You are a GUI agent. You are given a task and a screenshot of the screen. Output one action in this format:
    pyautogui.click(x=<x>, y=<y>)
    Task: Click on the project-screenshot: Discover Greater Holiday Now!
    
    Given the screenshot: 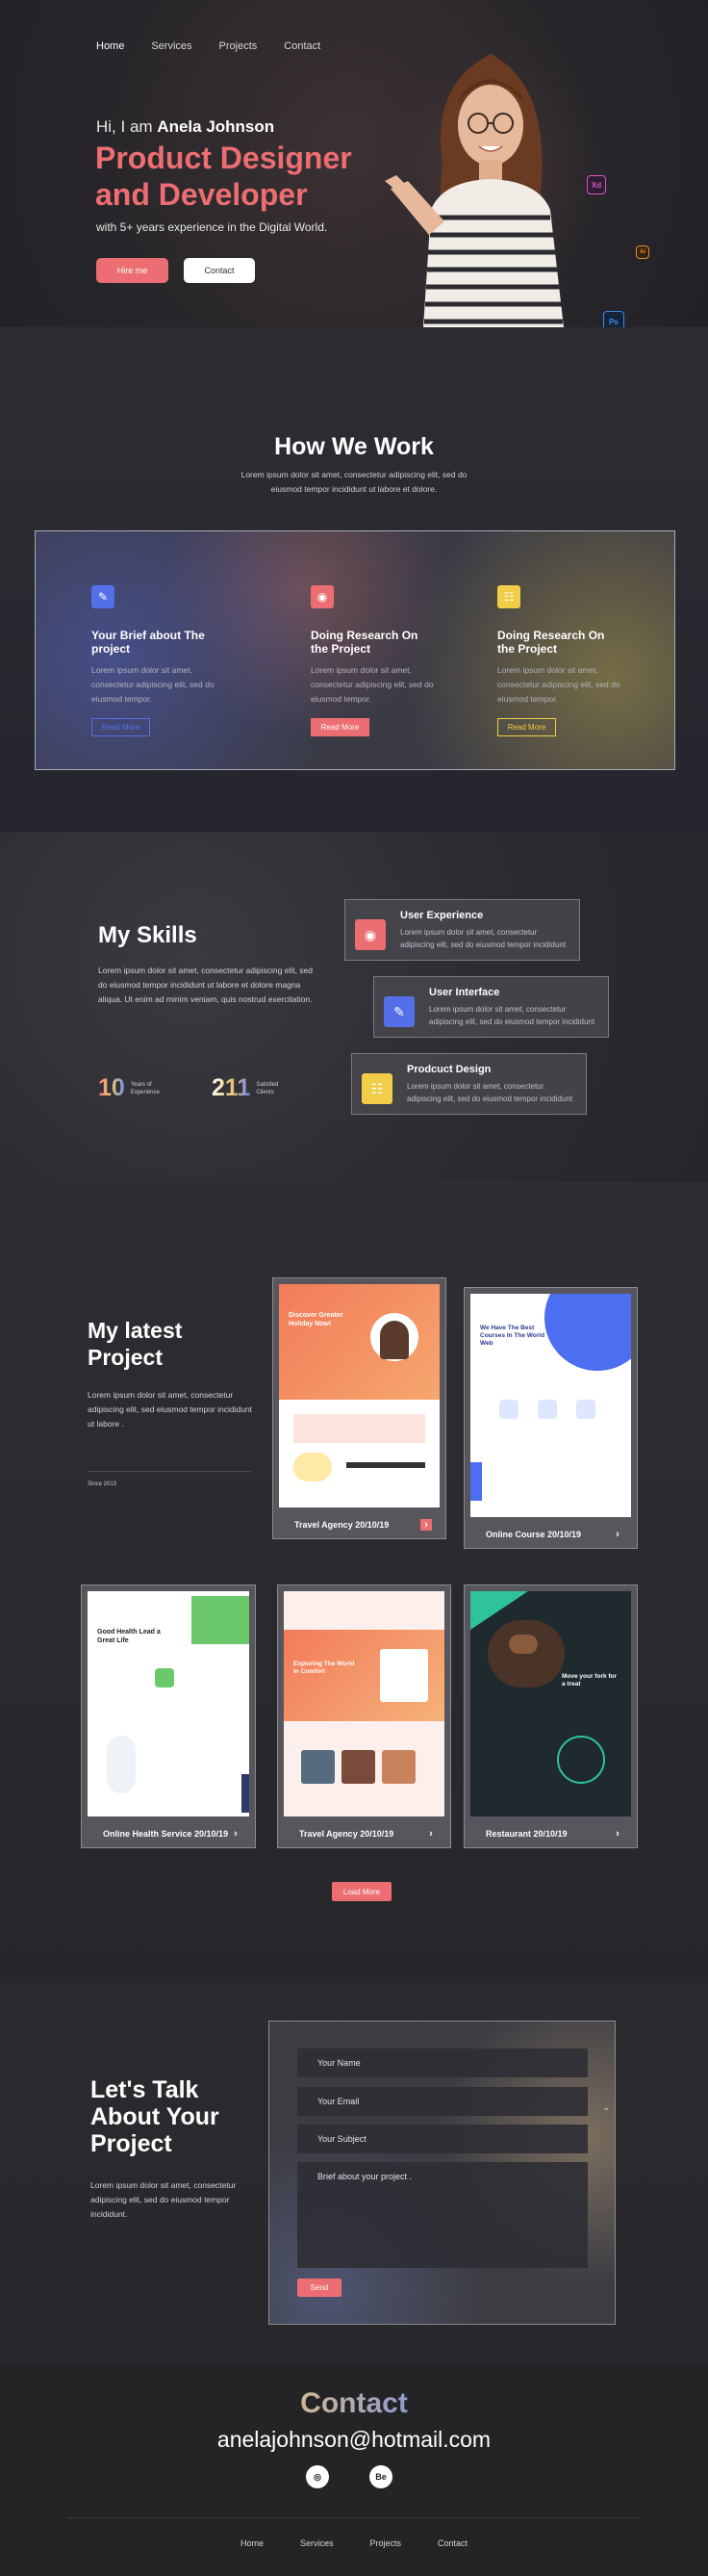 What is the action you would take?
    pyautogui.click(x=359, y=1396)
    